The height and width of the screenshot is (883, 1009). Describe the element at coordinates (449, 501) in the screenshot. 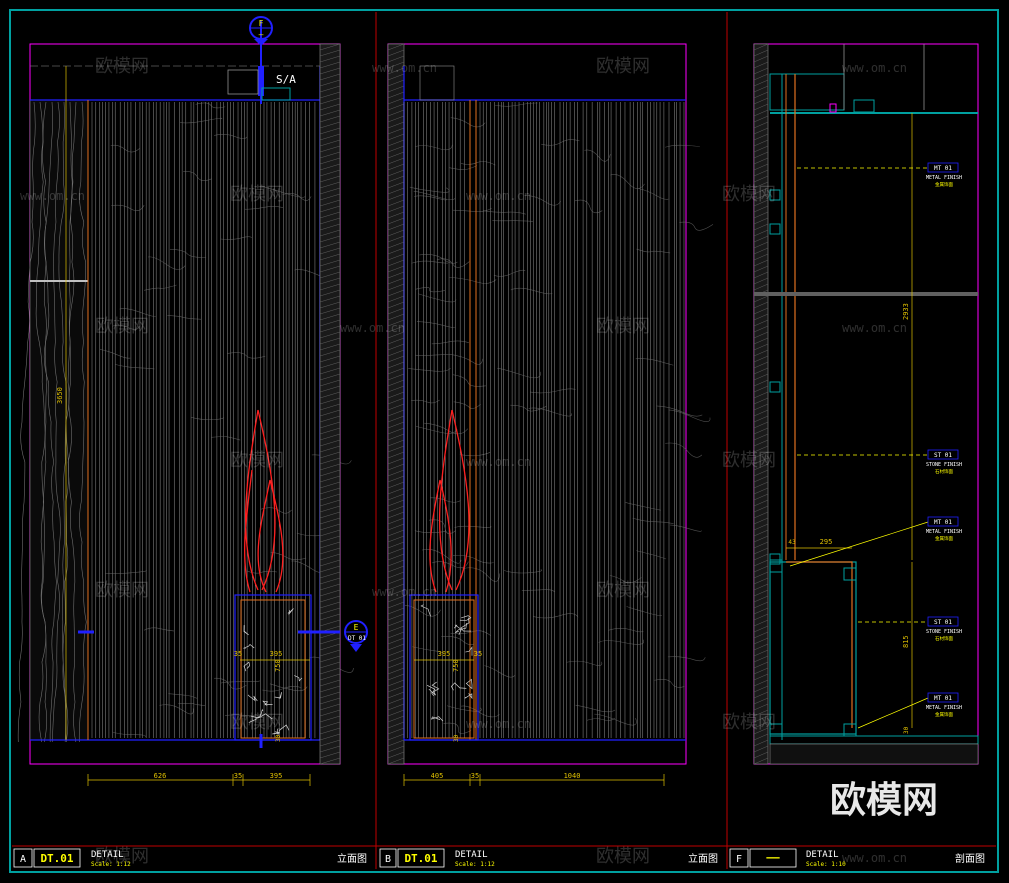

I see `panel-b-flame` at that location.